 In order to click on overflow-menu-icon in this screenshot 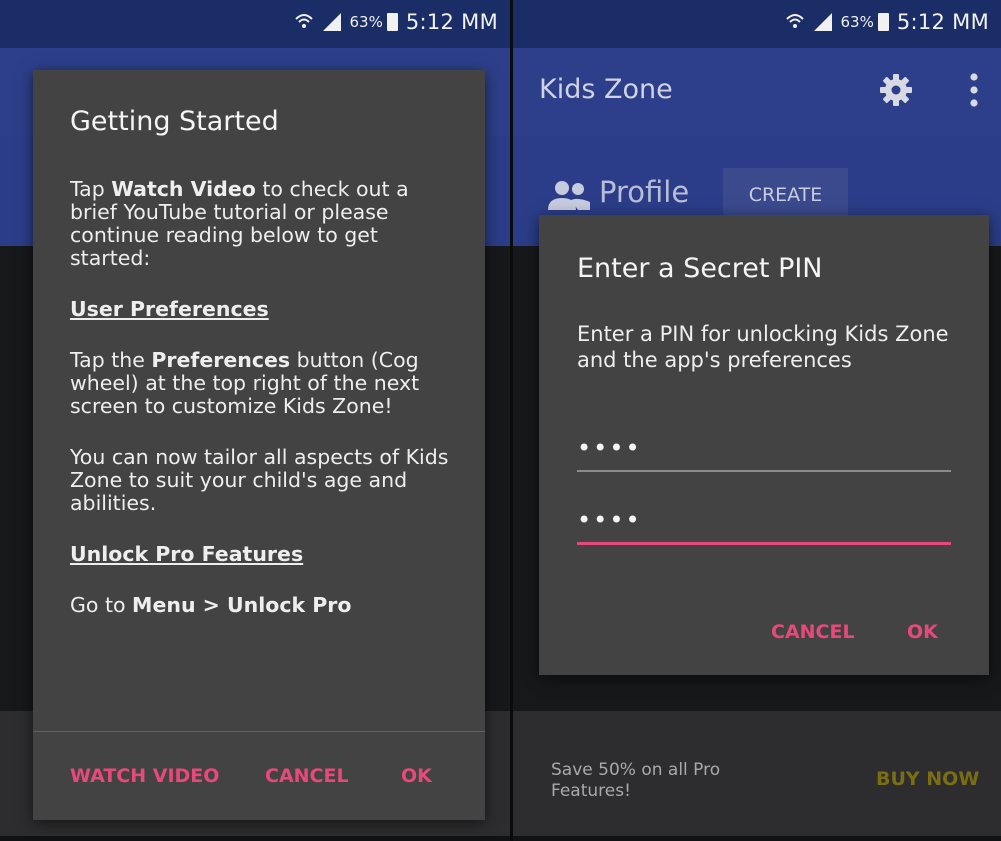, I will do `click(974, 90)`.